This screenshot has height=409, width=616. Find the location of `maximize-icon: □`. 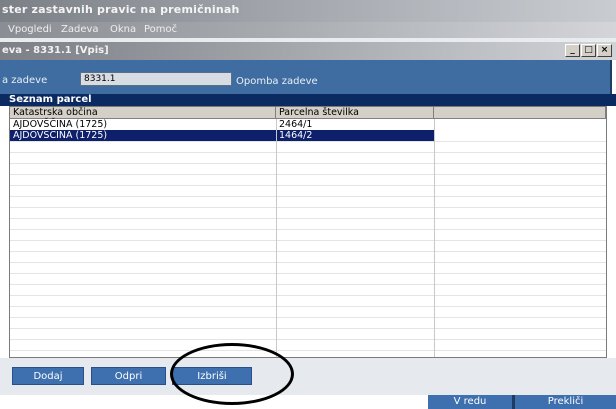

maximize-icon: □ is located at coordinates (588, 50).